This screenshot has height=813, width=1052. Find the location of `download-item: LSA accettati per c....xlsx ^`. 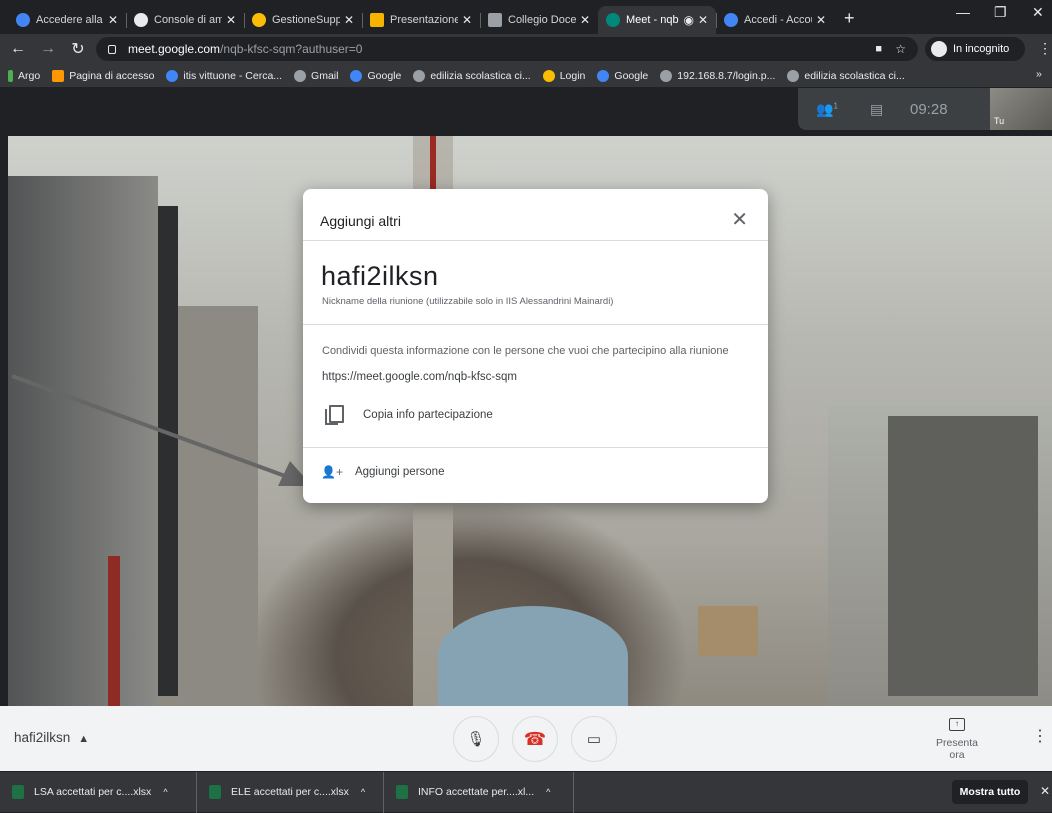

download-item: LSA accettati per c....xlsx ^ is located at coordinates (98, 792).